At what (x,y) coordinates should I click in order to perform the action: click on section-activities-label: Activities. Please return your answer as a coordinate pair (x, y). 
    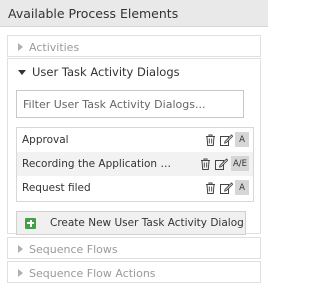
    Looking at the image, I should click on (54, 47).